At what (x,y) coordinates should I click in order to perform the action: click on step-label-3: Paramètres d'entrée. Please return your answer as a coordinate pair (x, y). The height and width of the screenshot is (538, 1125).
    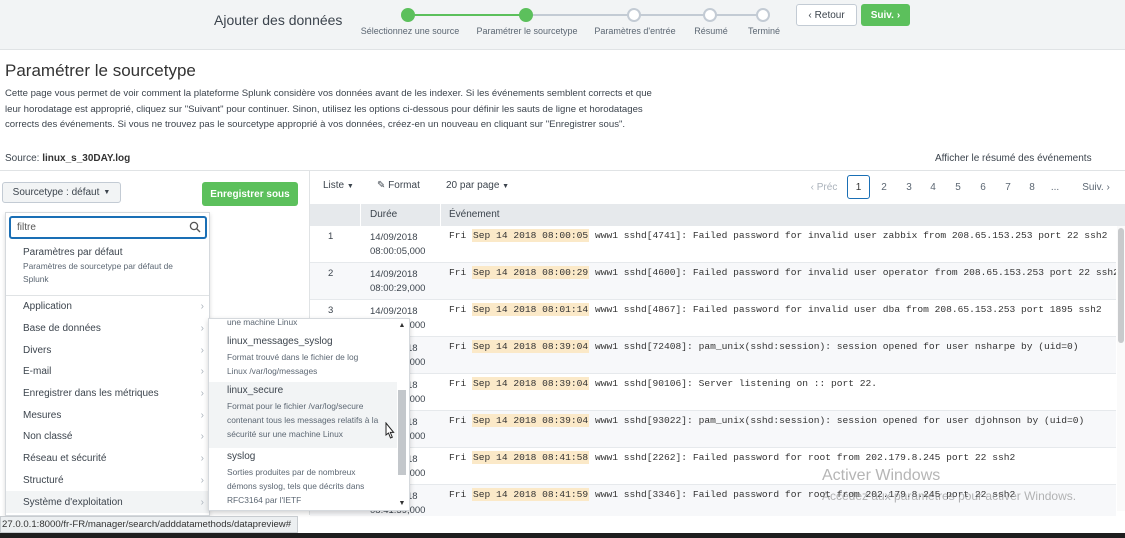
    Looking at the image, I should click on (635, 31).